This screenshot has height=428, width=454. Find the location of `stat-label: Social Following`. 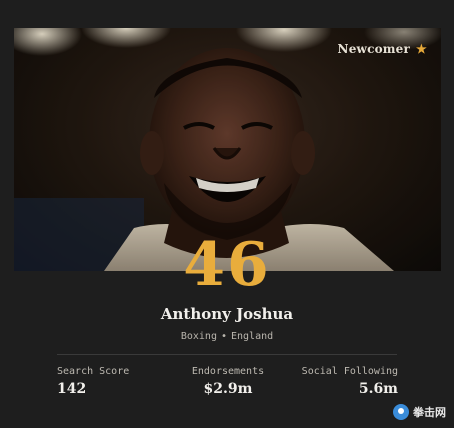

stat-label: Social Following is located at coordinates (349, 371).